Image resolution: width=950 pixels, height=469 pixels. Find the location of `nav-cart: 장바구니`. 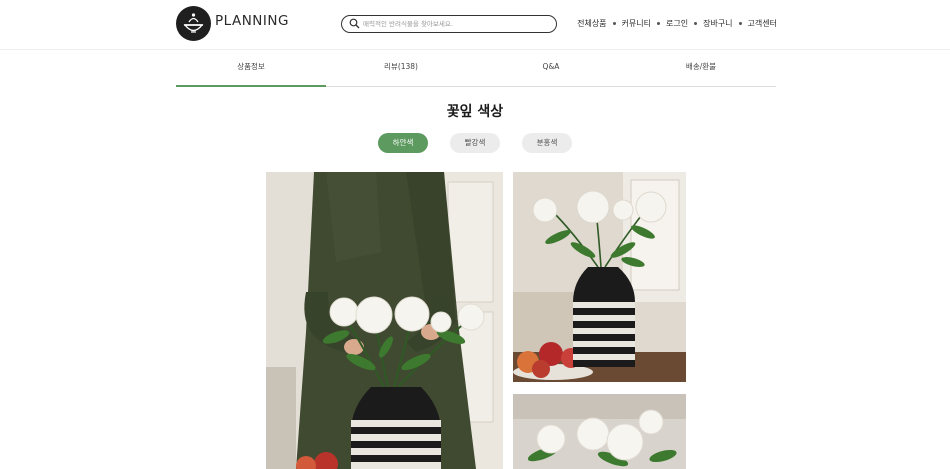

nav-cart: 장바구니 is located at coordinates (717, 23).